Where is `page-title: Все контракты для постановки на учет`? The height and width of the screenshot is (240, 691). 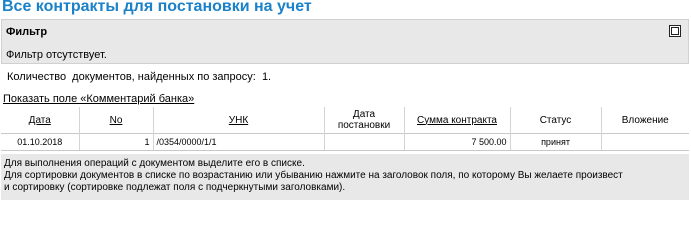 page-title: Все контракты для постановки на учет is located at coordinates (157, 7).